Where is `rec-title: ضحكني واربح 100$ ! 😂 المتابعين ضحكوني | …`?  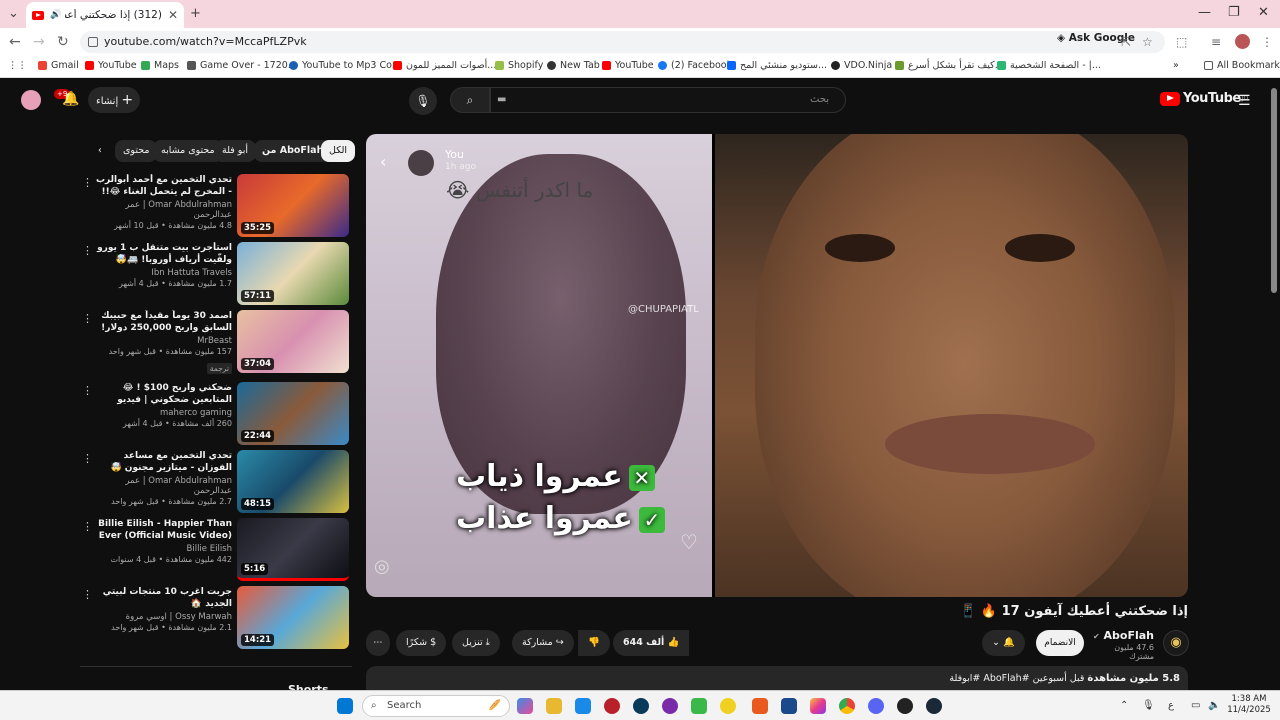 rec-title: ضحكني واربح 100$ ! 😂 المتابعين ضحكوني | … is located at coordinates (164, 394).